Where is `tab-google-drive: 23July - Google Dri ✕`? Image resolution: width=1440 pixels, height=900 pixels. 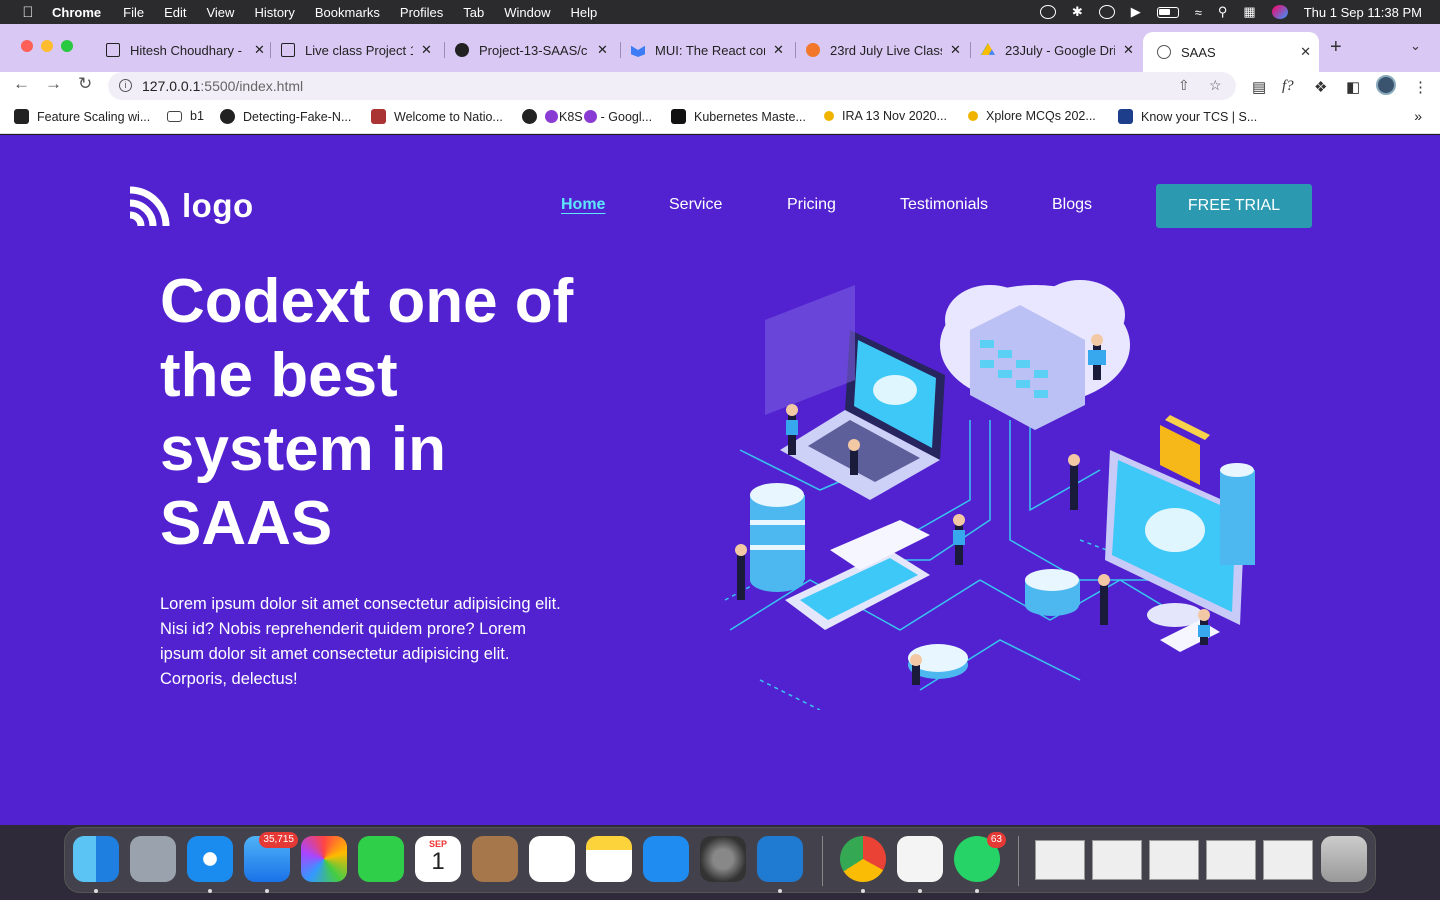 tab-google-drive: 23July - Google Dri ✕ is located at coordinates (1057, 50).